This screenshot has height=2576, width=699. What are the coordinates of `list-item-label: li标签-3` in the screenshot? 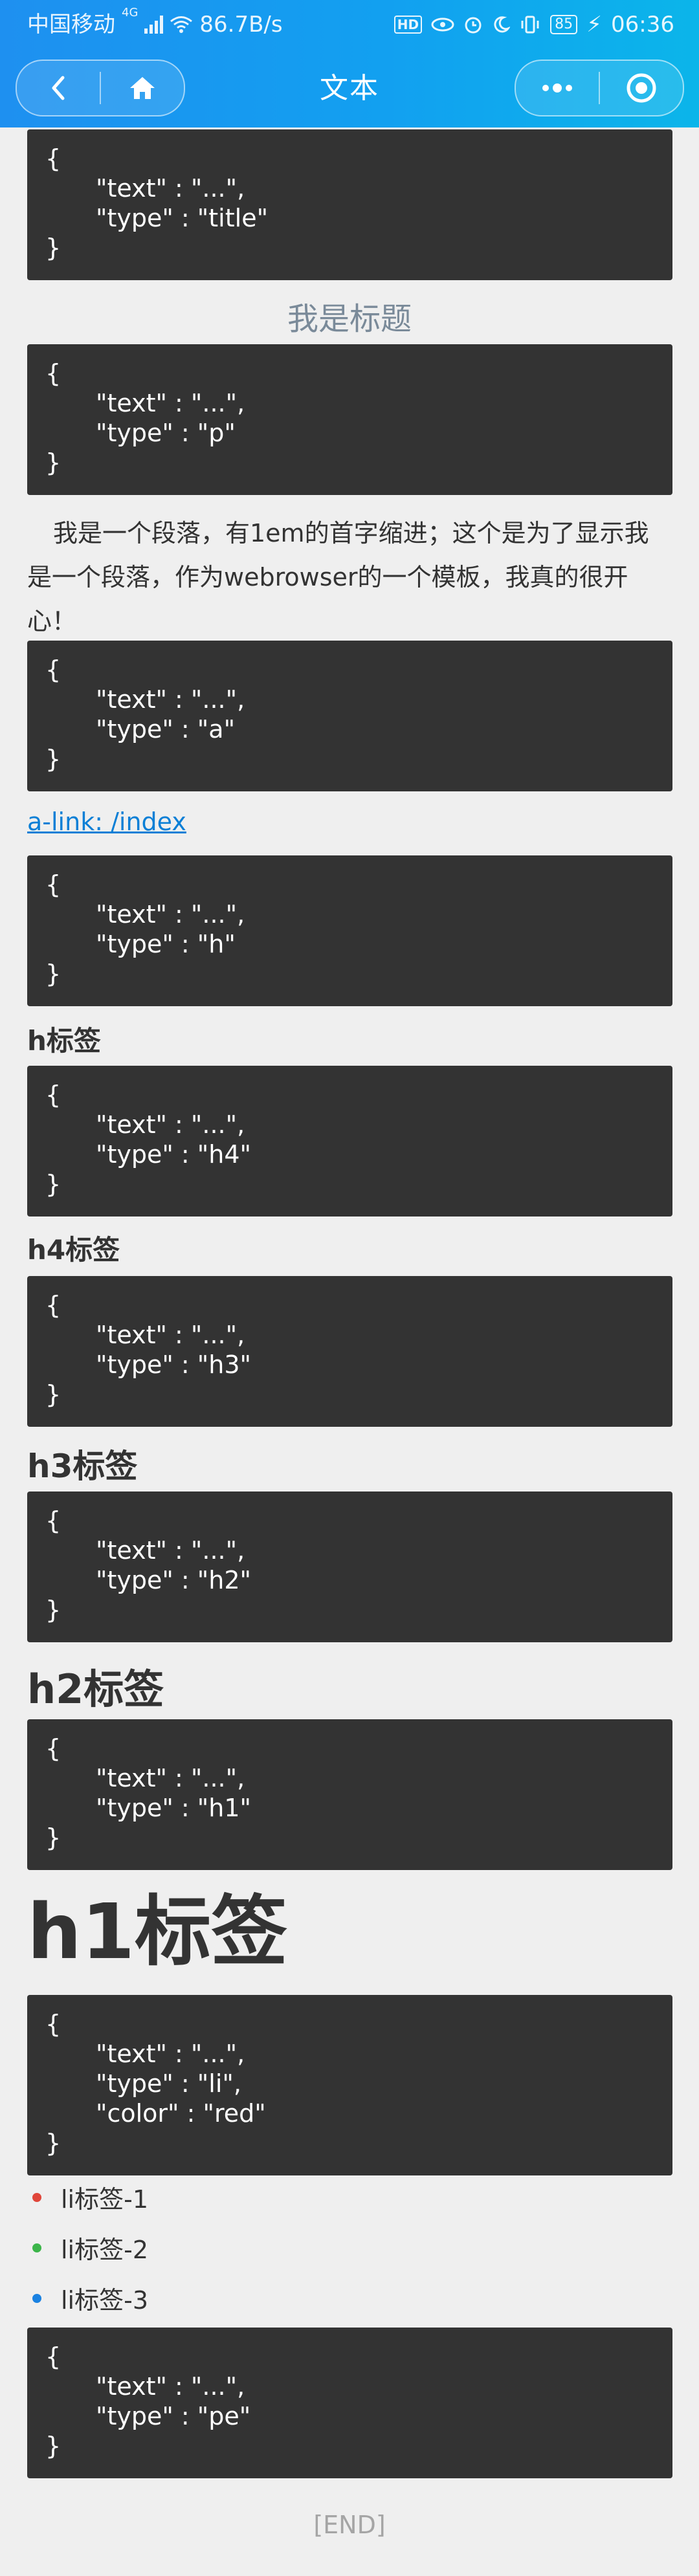 It's located at (105, 2300).